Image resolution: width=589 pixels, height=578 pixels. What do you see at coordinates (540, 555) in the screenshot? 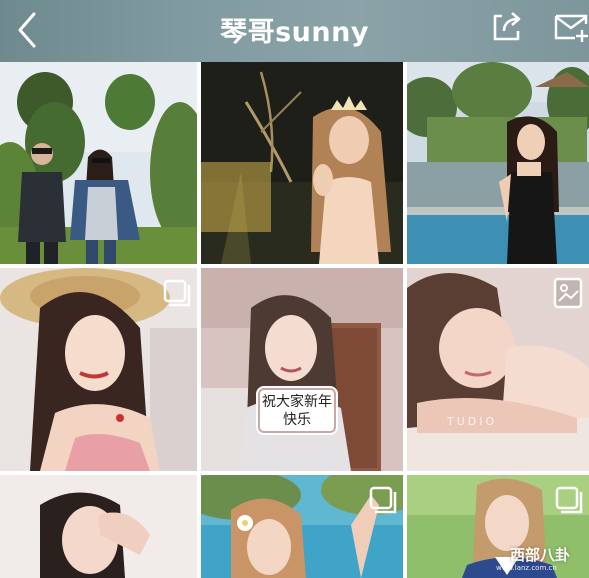
I see `watermark-logo: 西部八卦` at bounding box center [540, 555].